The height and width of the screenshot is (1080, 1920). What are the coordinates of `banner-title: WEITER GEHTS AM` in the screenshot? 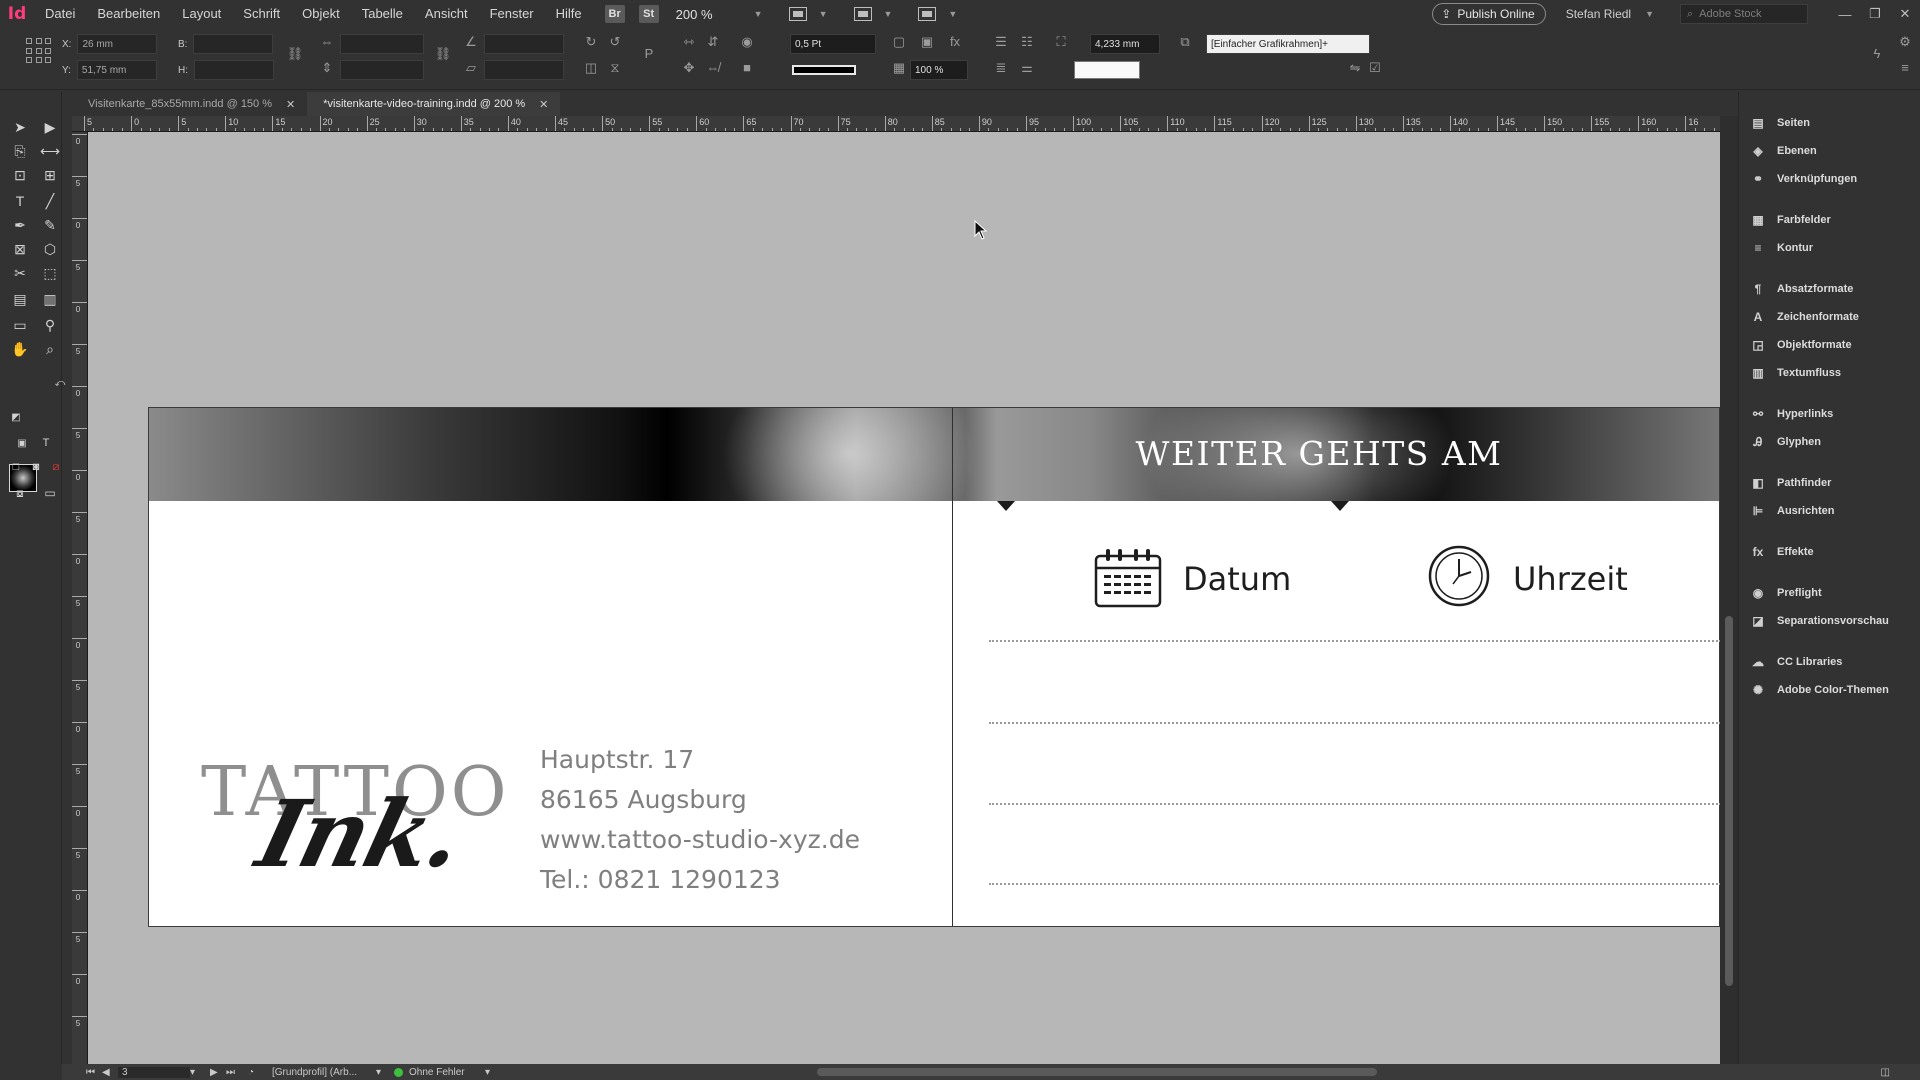 It's located at (1319, 453).